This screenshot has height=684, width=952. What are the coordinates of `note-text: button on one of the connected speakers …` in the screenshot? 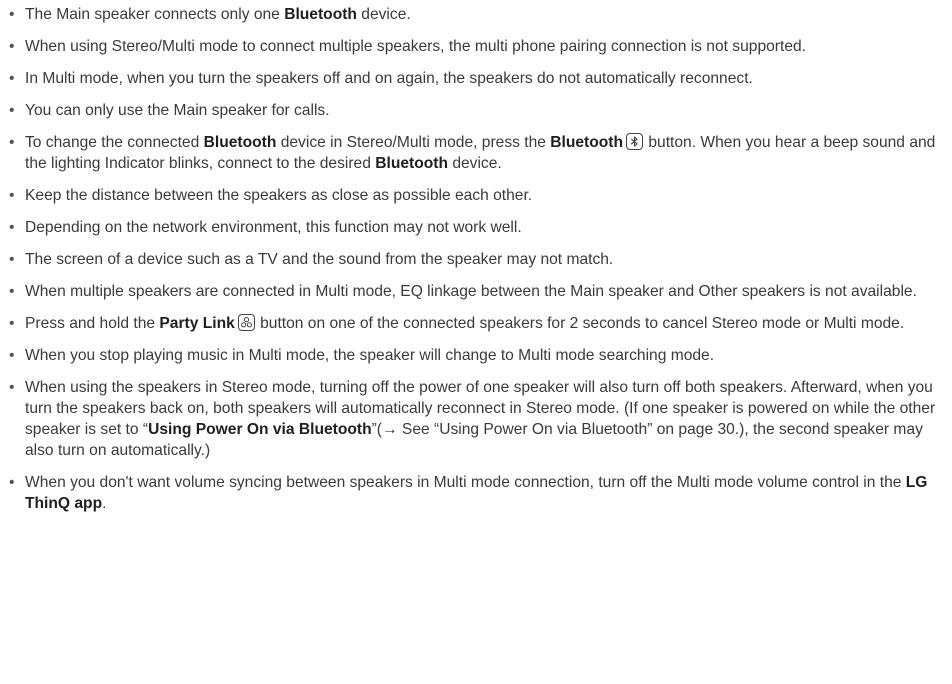 It's located at (580, 323).